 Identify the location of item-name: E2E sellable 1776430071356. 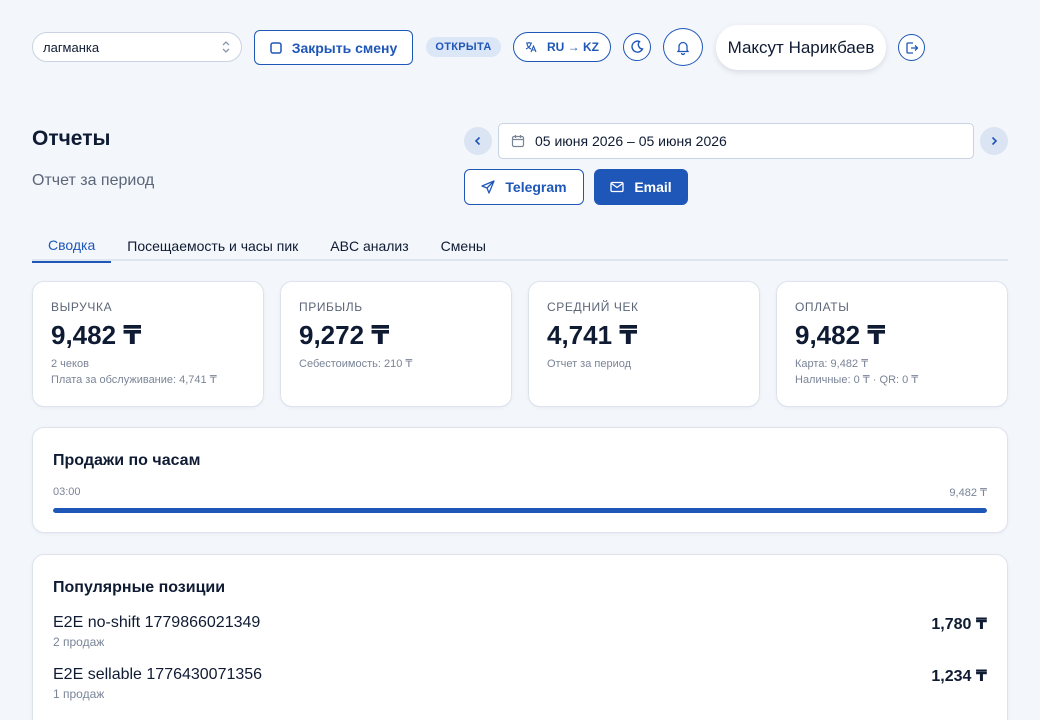
(158, 674).